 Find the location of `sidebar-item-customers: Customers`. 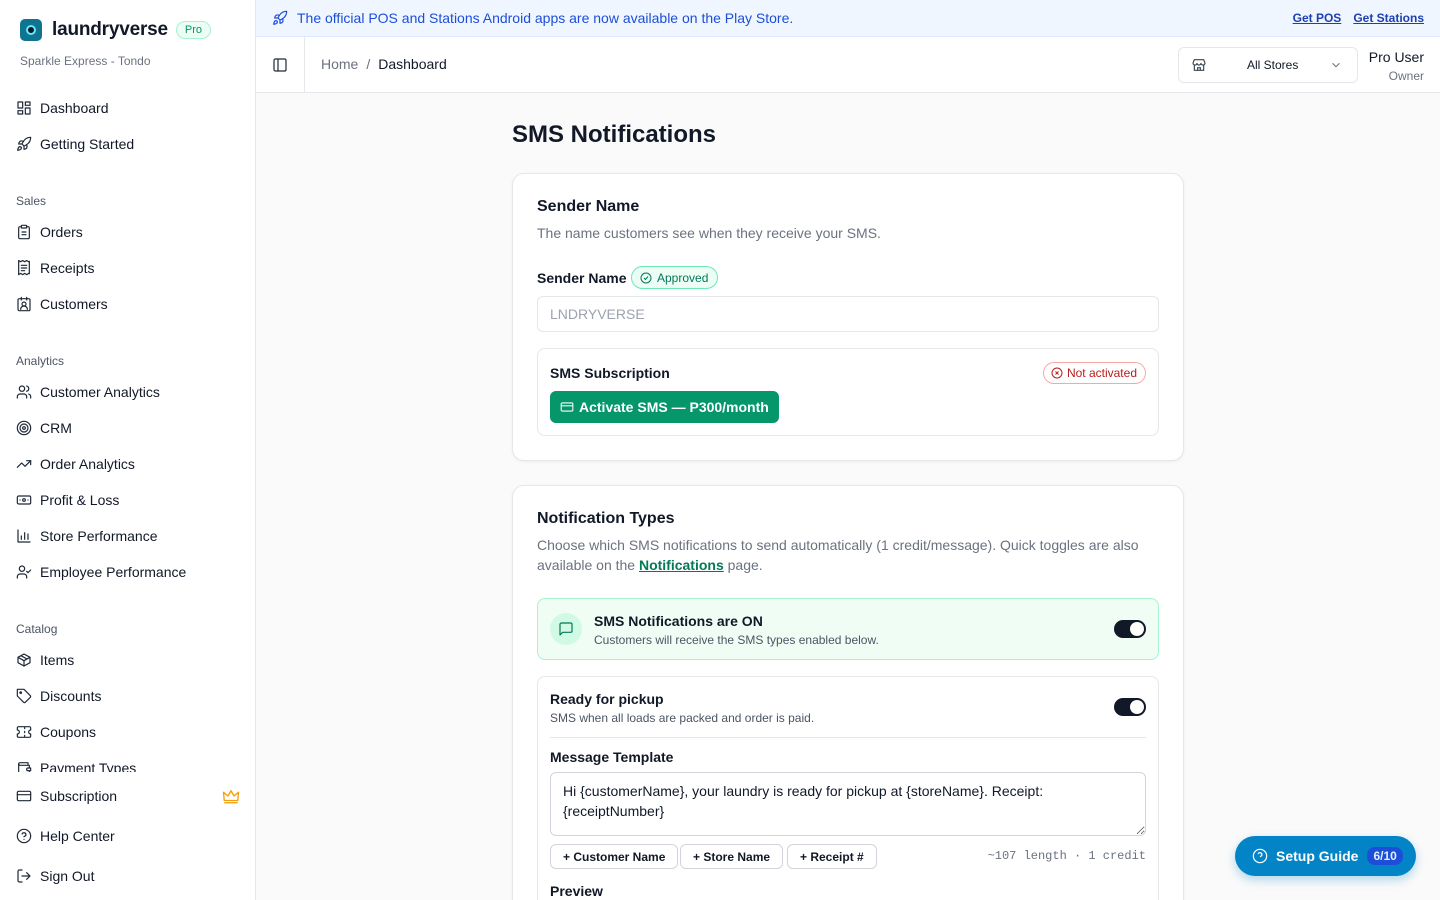

sidebar-item-customers: Customers is located at coordinates (62, 304).